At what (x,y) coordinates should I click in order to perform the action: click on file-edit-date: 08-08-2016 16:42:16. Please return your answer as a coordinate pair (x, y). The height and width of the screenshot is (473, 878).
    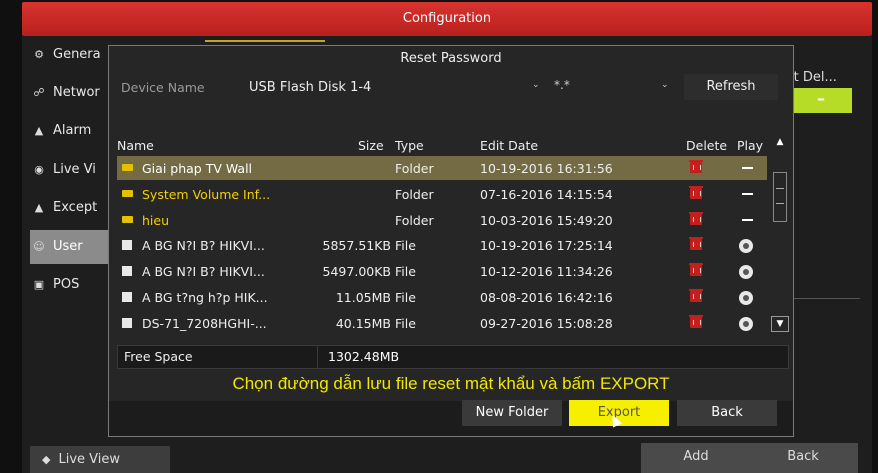
    Looking at the image, I should click on (546, 297).